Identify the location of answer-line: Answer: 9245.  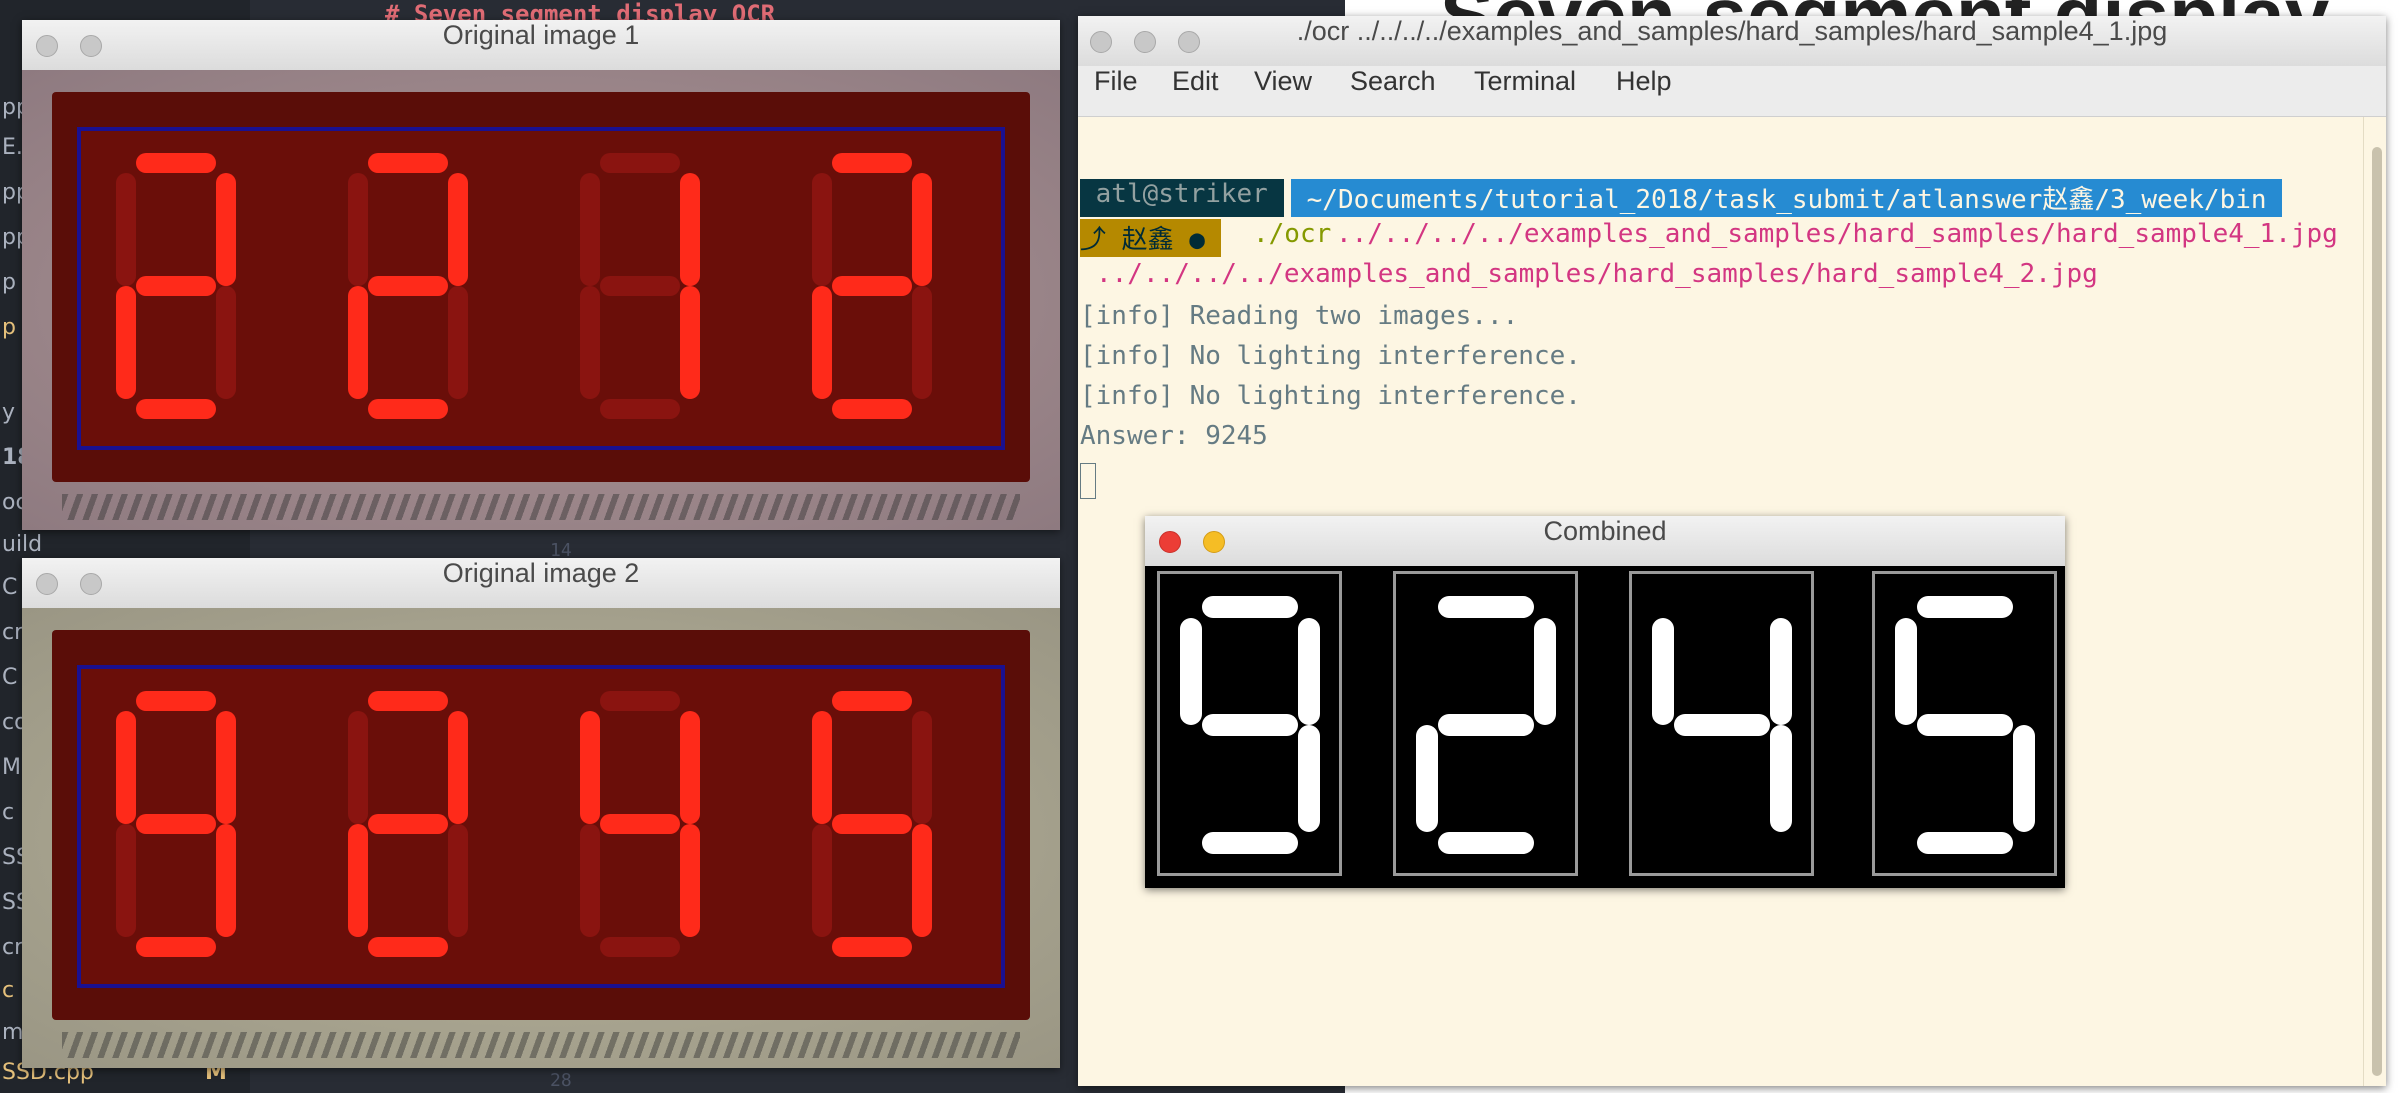
(1174, 436).